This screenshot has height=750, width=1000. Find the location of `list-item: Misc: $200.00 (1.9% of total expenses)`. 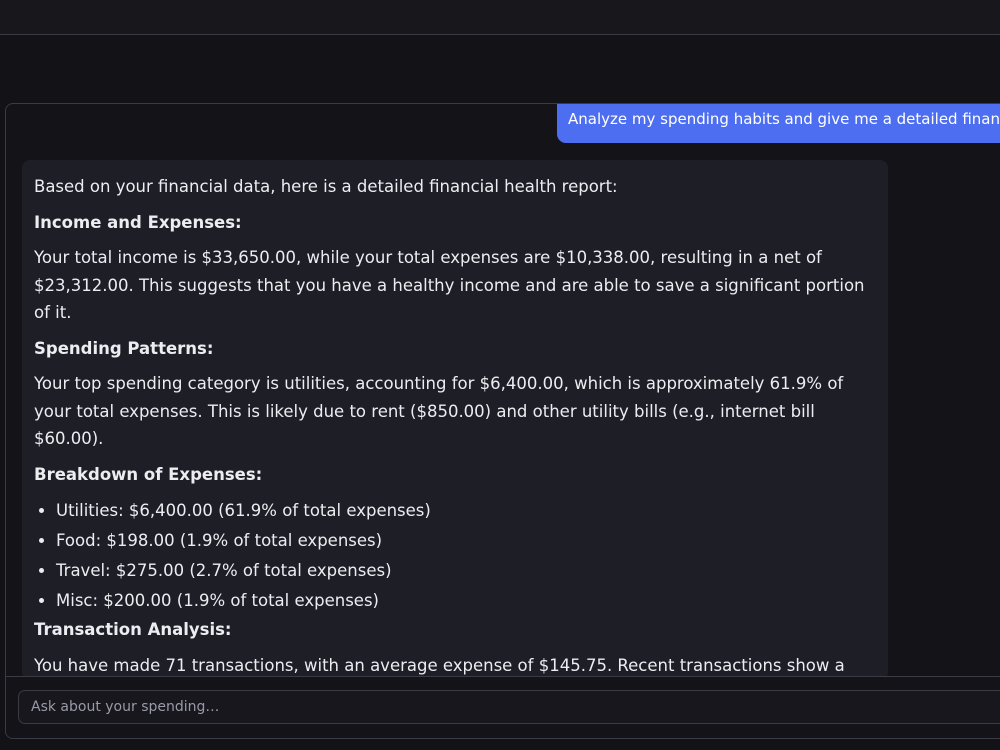

list-item: Misc: $200.00 (1.9% of total expenses) is located at coordinates (466, 601).